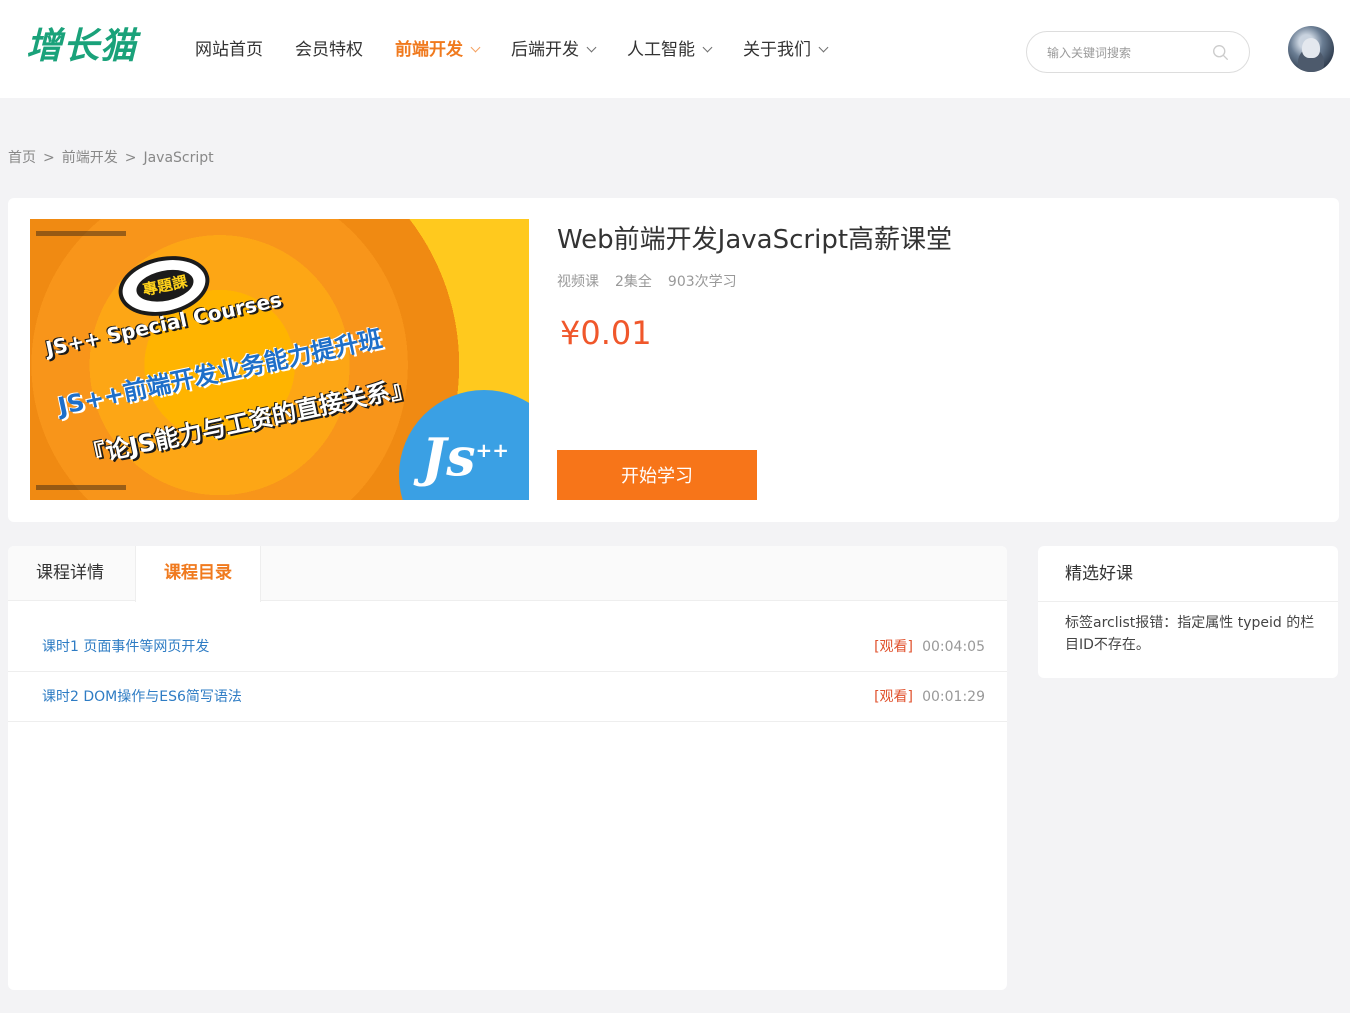  I want to click on lesson-row: 课时2 DOM操作与ES6简写语法 [观看] 00:01:29, so click(507, 697).